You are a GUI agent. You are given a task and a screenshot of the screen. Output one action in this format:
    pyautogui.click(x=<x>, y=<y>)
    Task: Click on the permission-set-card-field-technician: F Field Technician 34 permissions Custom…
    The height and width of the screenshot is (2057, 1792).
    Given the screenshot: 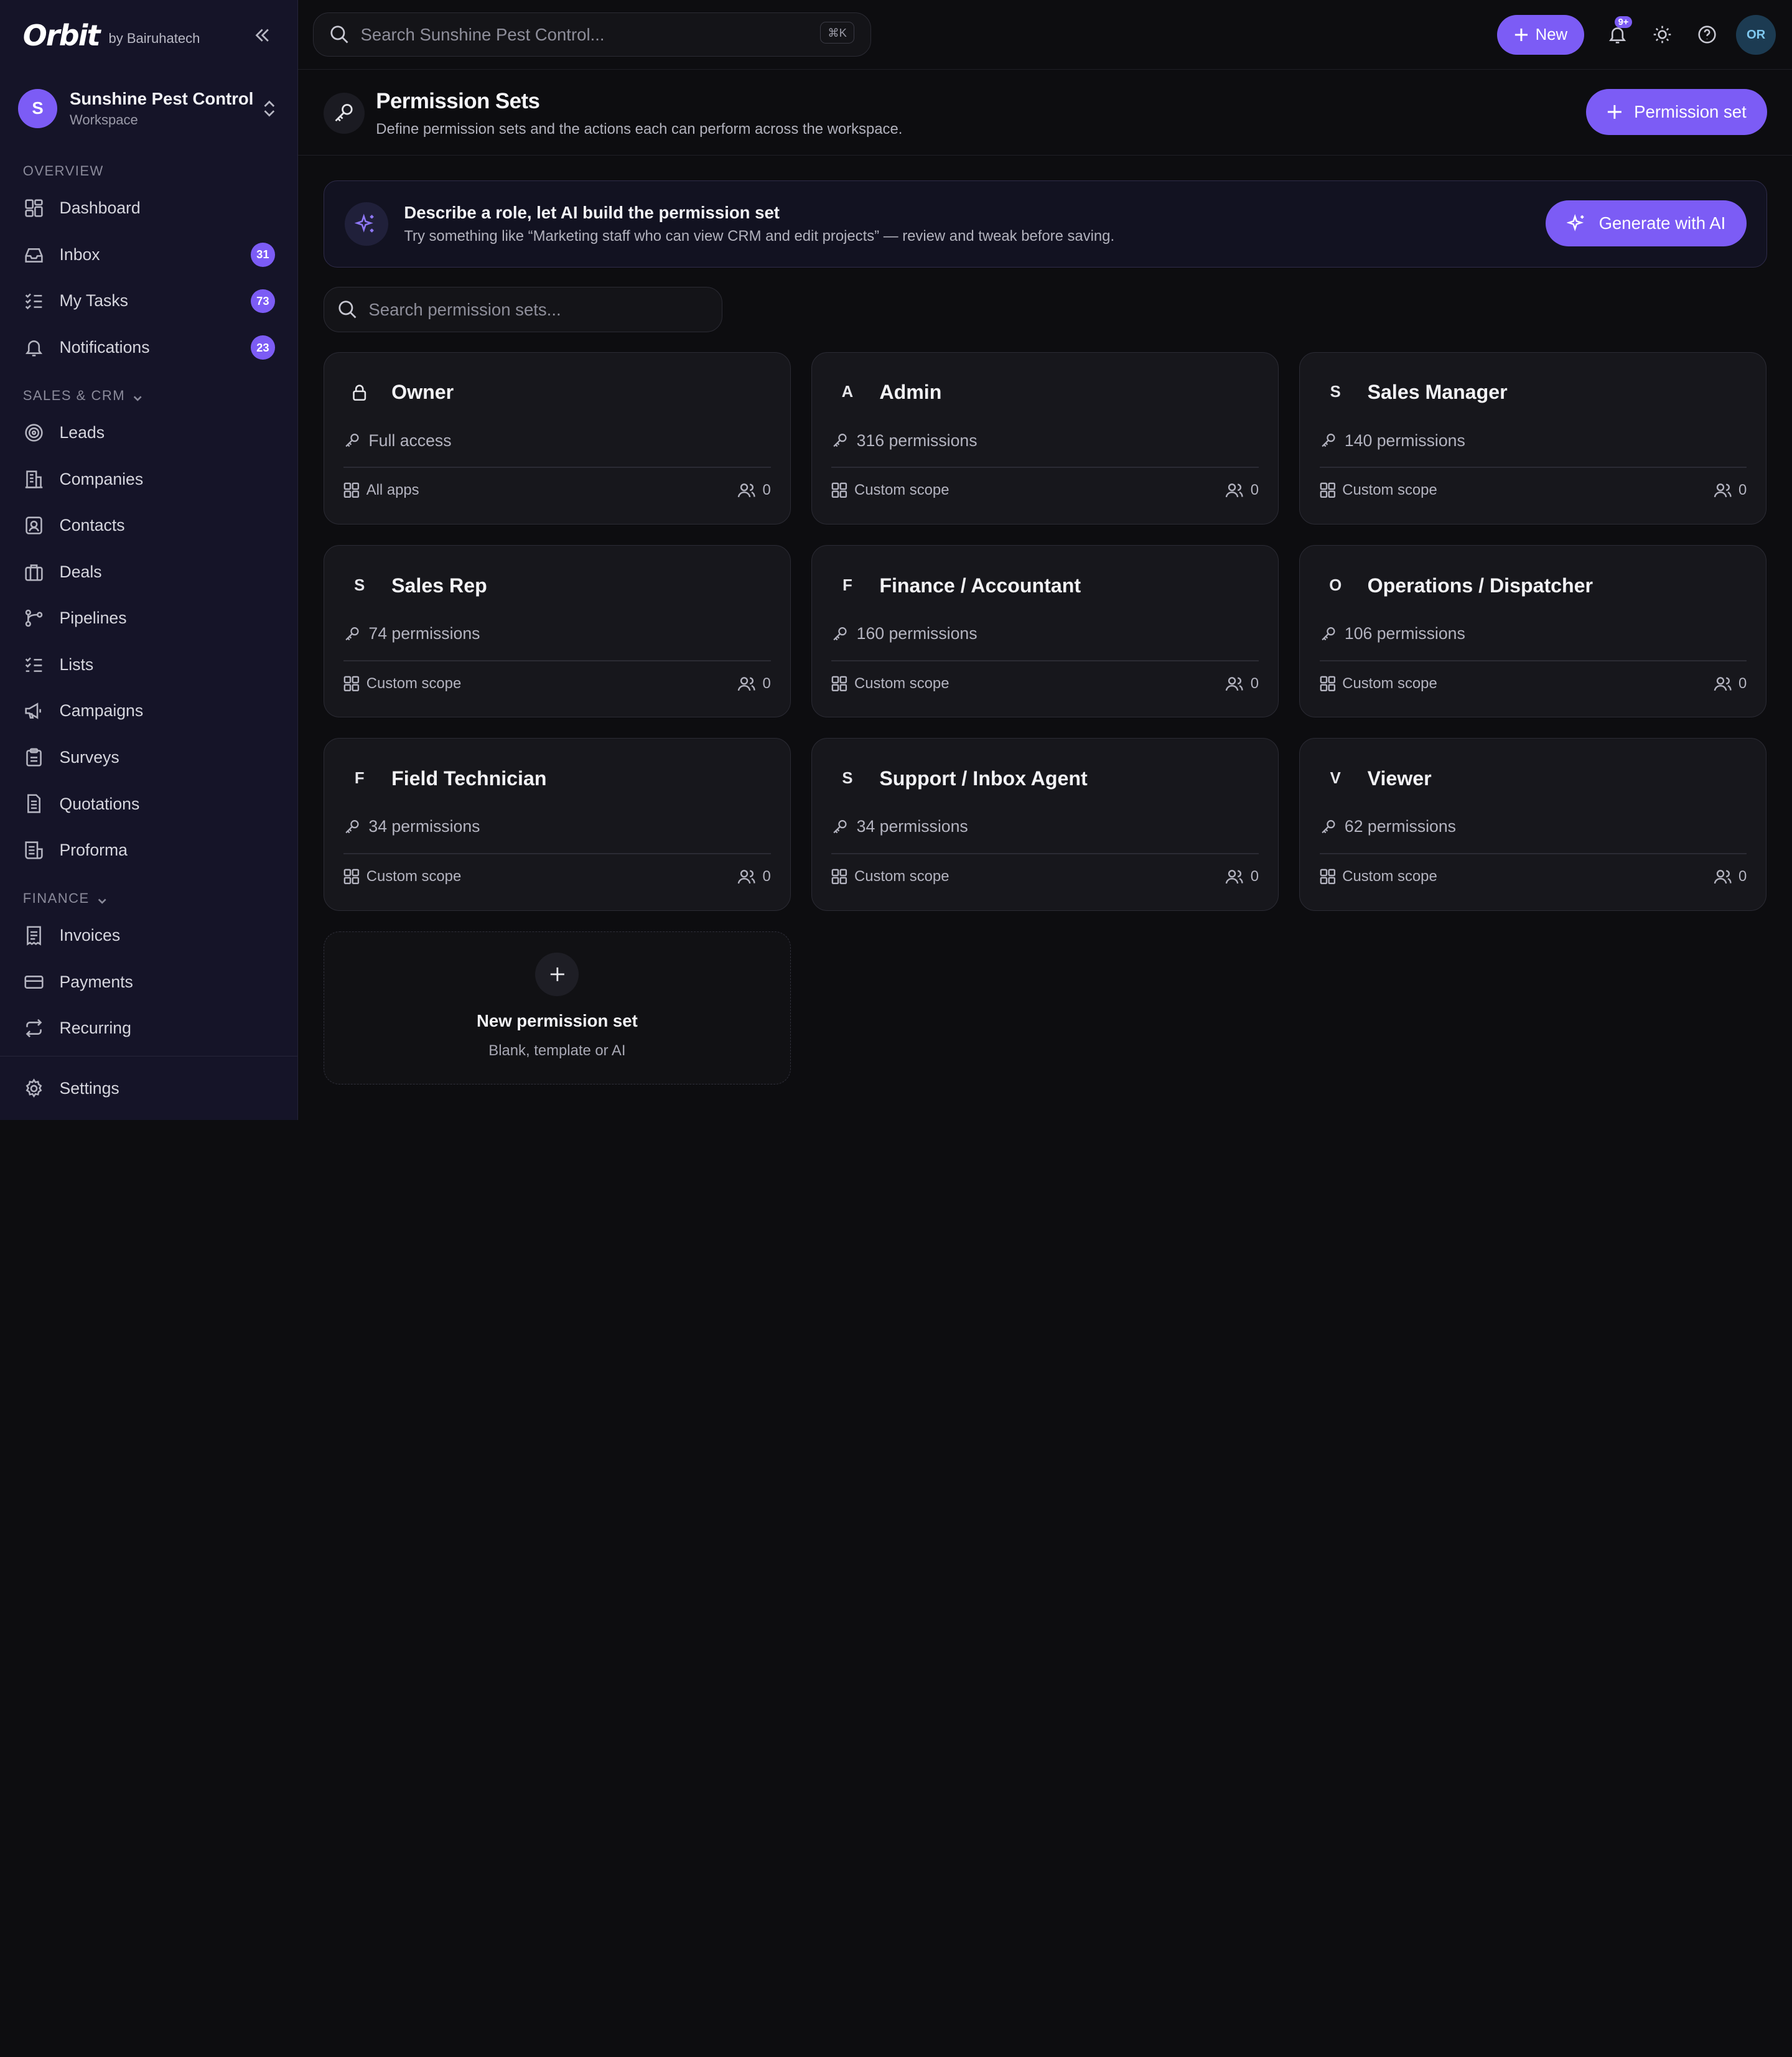 What is the action you would take?
    pyautogui.click(x=557, y=824)
    